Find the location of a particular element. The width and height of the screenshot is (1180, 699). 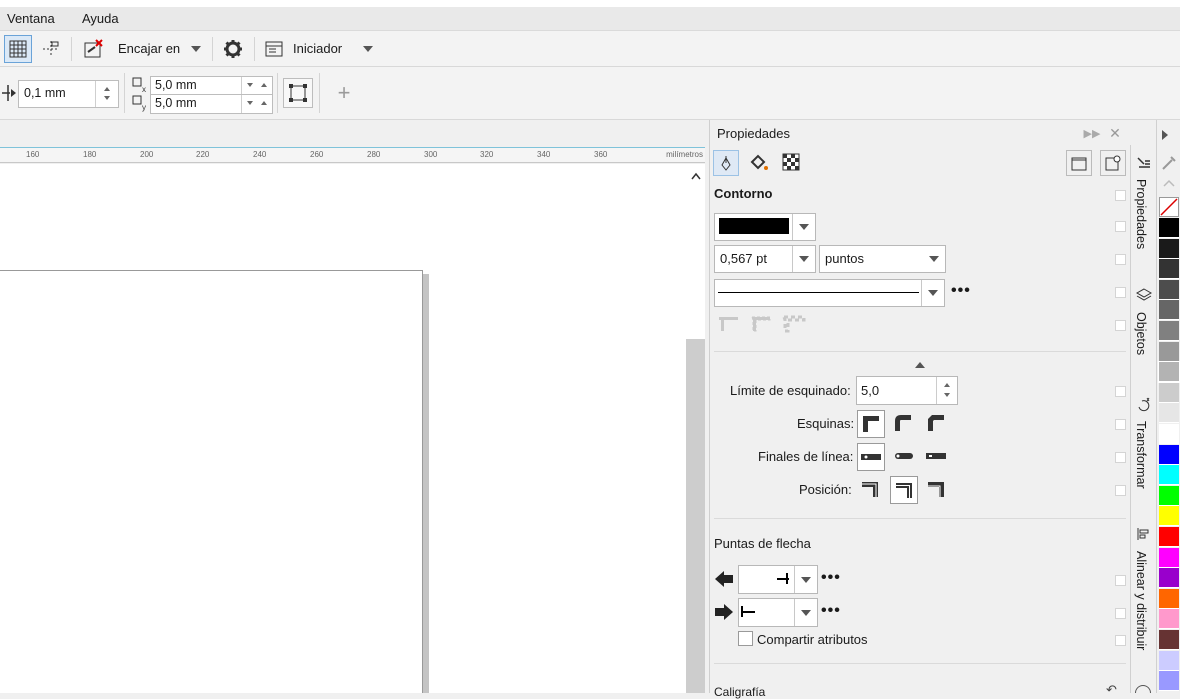

bevel-corner-button is located at coordinates (936, 423).